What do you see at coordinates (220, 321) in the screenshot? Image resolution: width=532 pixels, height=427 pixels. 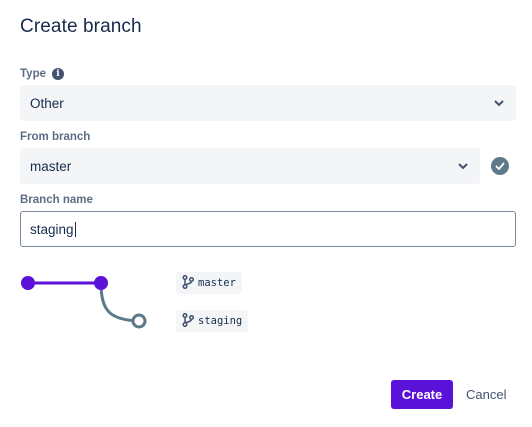 I see `staging-branch-chip-label: staging` at bounding box center [220, 321].